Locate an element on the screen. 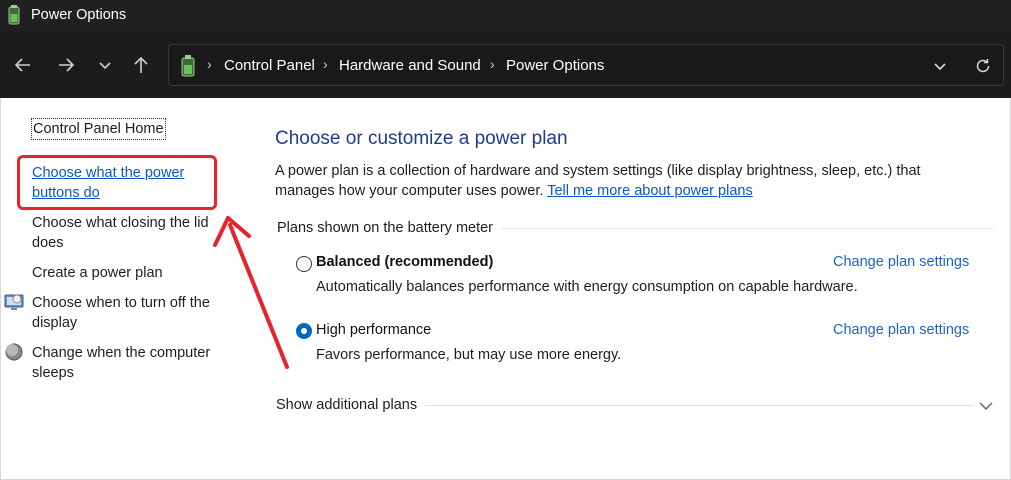  control-panel-home-link: Control Panel Home is located at coordinates (98, 129).